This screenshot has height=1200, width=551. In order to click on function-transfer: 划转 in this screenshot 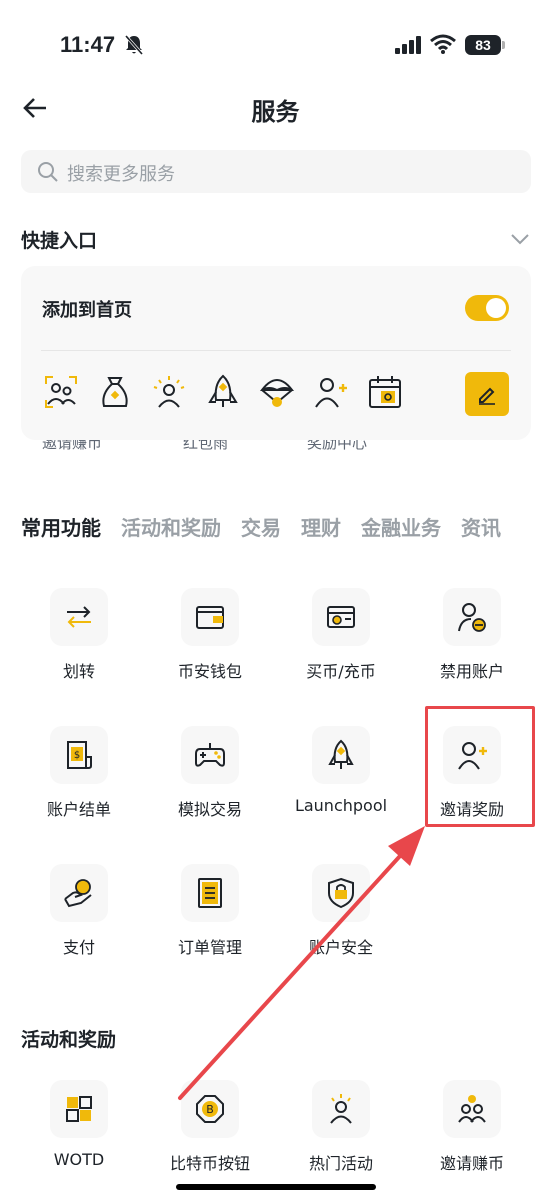, I will do `click(79, 643)`.